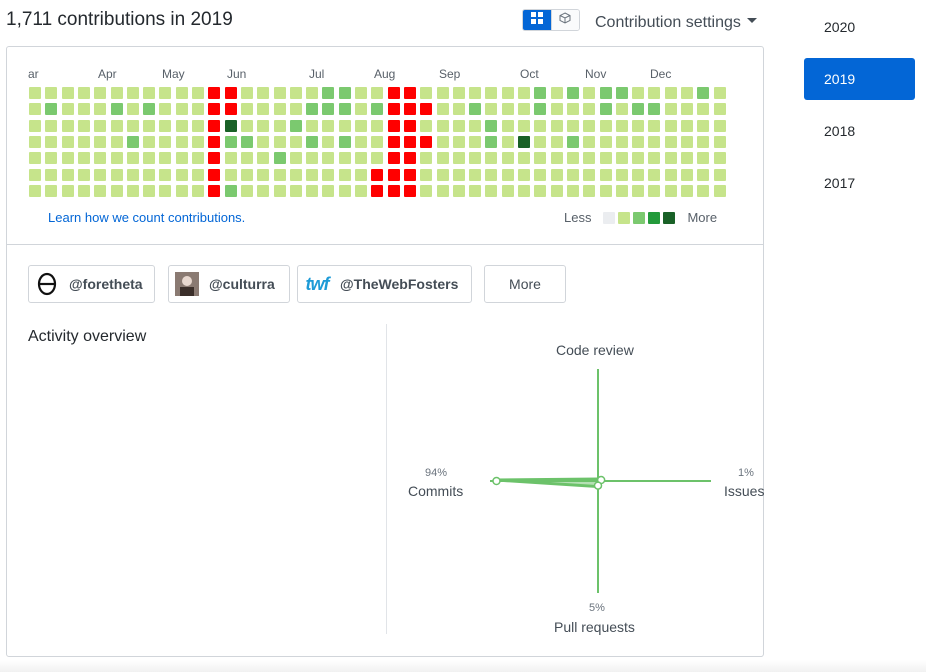  What do you see at coordinates (859, 183) in the screenshot?
I see `year-item-2017: 2017` at bounding box center [859, 183].